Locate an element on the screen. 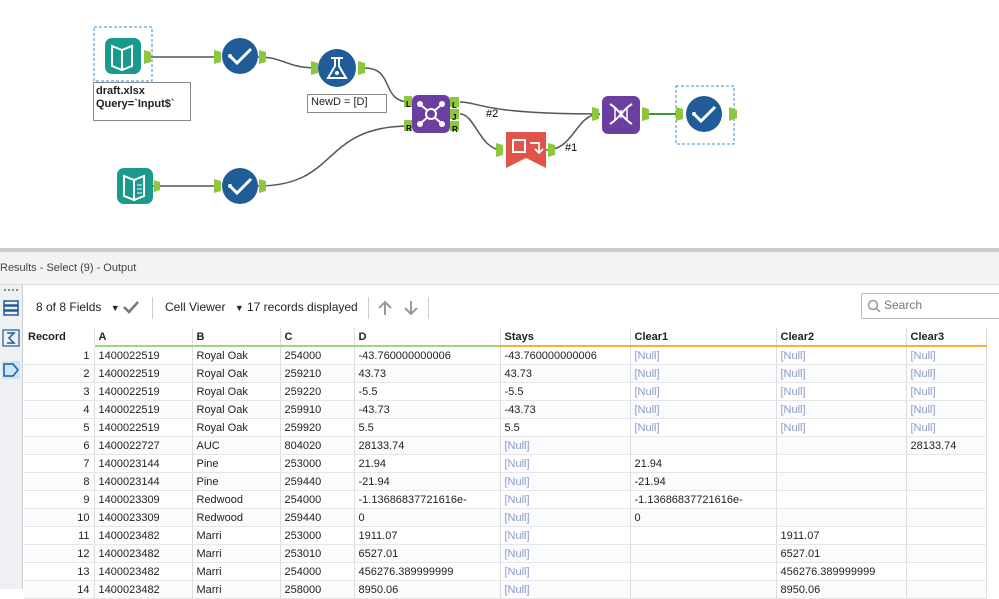 Image resolution: width=999 pixels, height=599 pixels. record-number-cell: 3 is located at coordinates (59, 391).